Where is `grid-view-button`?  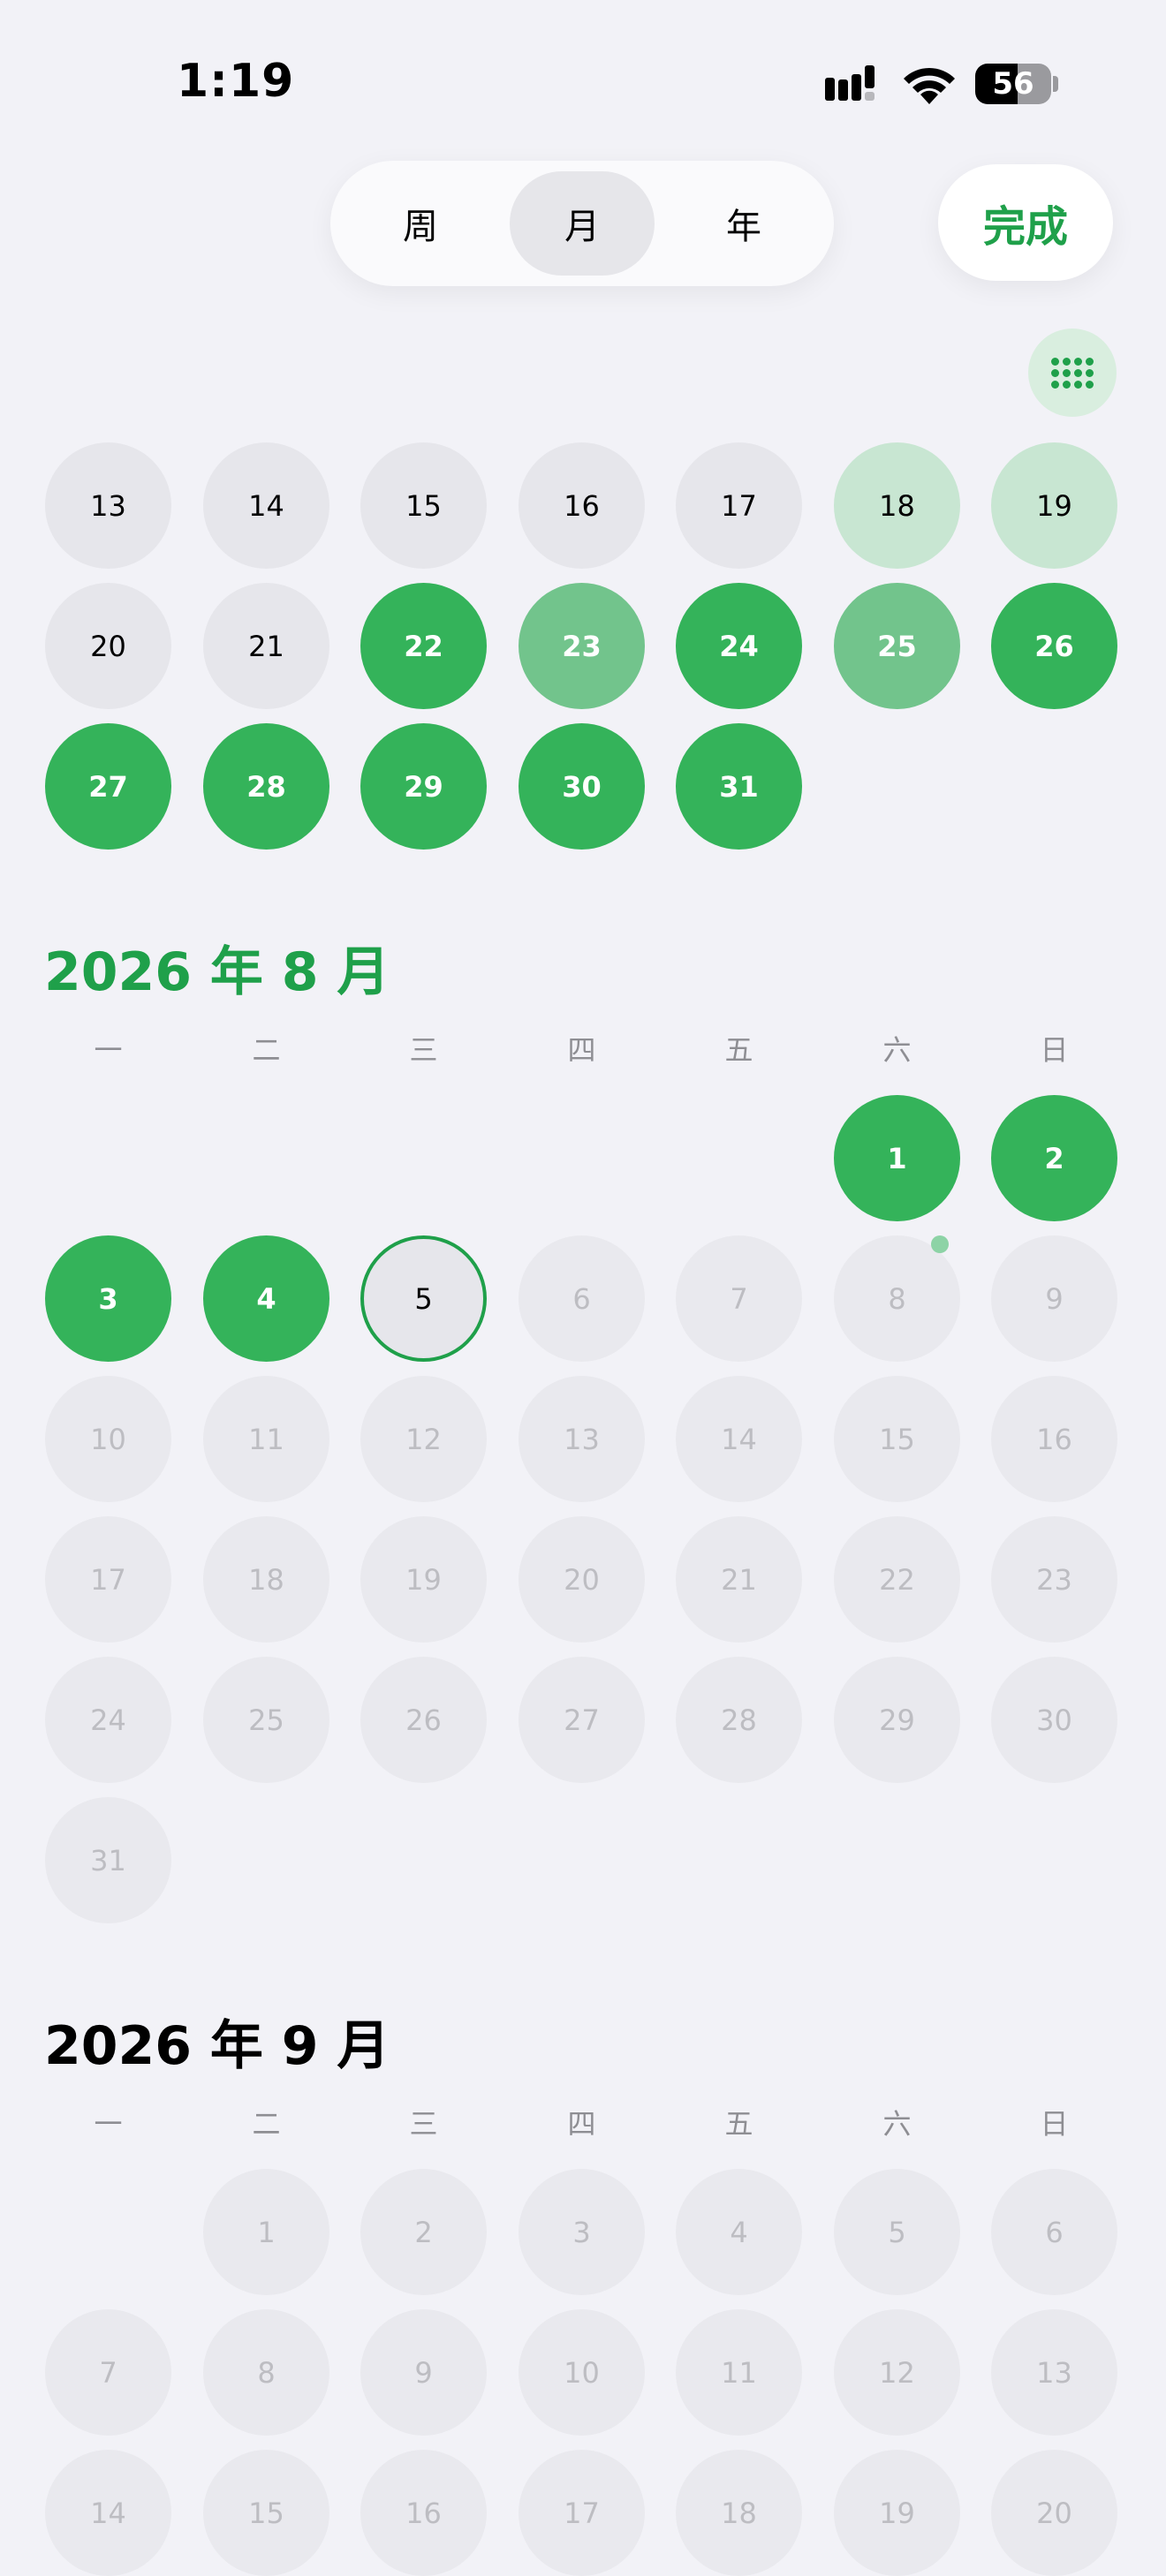 grid-view-button is located at coordinates (1072, 373).